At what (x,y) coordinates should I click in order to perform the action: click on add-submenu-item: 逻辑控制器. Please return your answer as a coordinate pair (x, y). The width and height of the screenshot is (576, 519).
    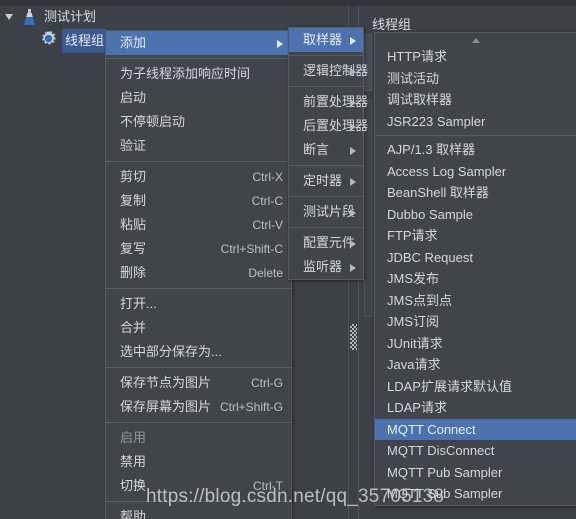
    Looking at the image, I should click on (328, 71).